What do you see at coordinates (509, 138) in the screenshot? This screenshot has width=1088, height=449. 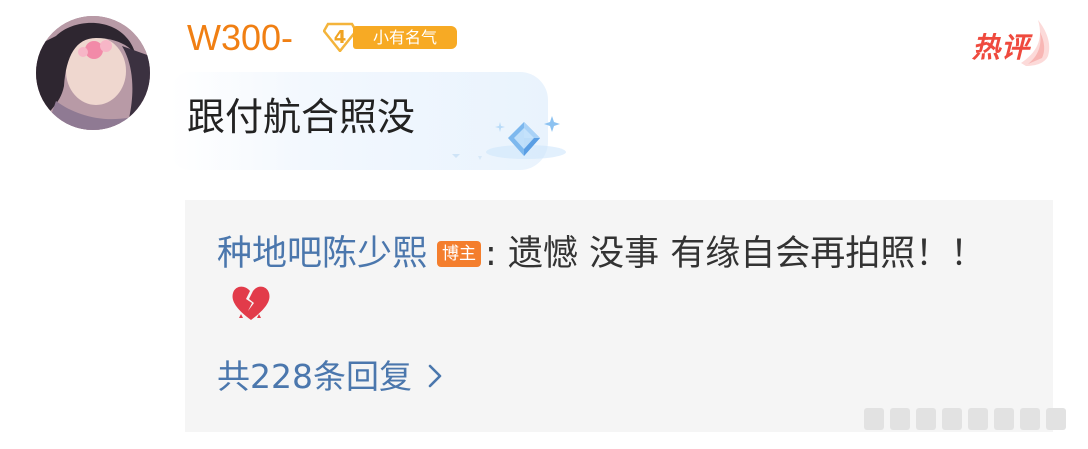 I see `diamond-sparkle-icon` at bounding box center [509, 138].